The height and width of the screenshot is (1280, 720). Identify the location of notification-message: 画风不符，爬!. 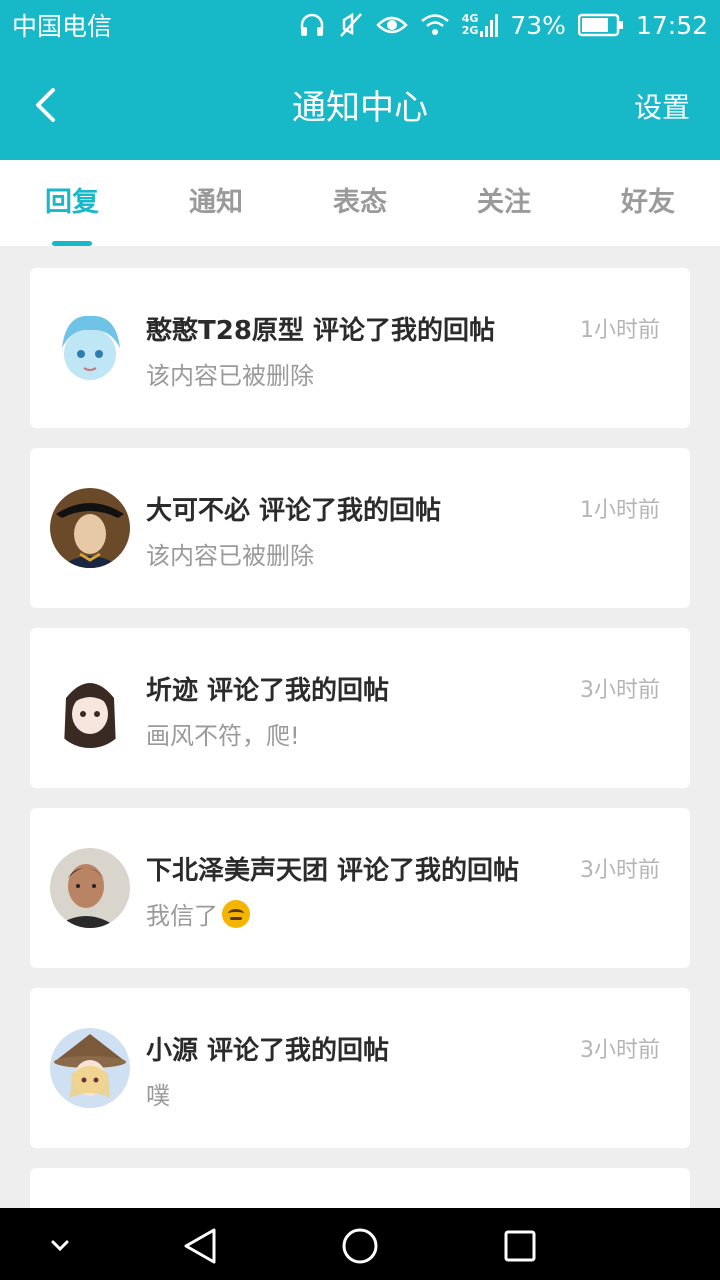
(223, 733).